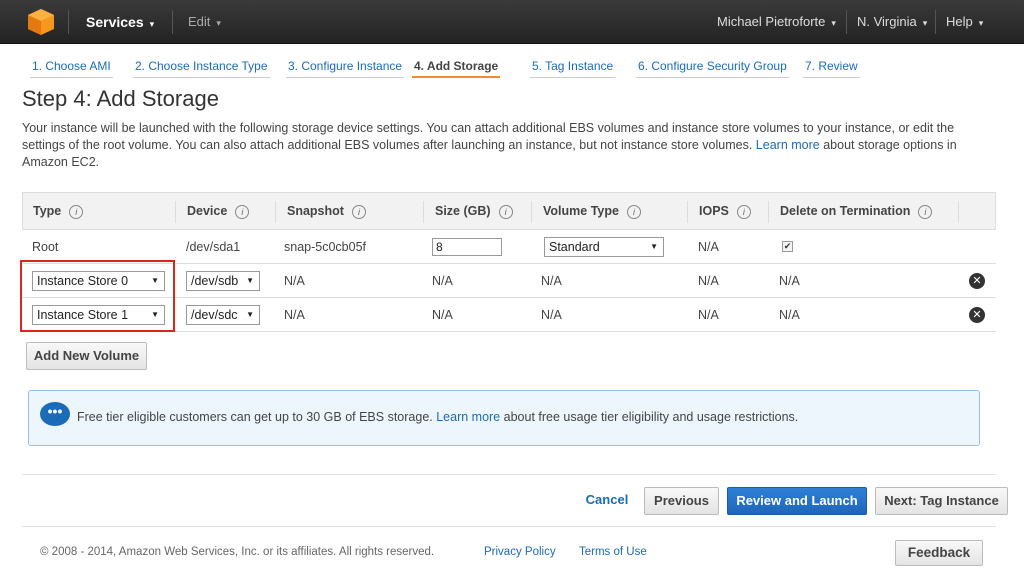  What do you see at coordinates (223, 315) in the screenshot?
I see `device-select: /dev/sdc ▼` at bounding box center [223, 315].